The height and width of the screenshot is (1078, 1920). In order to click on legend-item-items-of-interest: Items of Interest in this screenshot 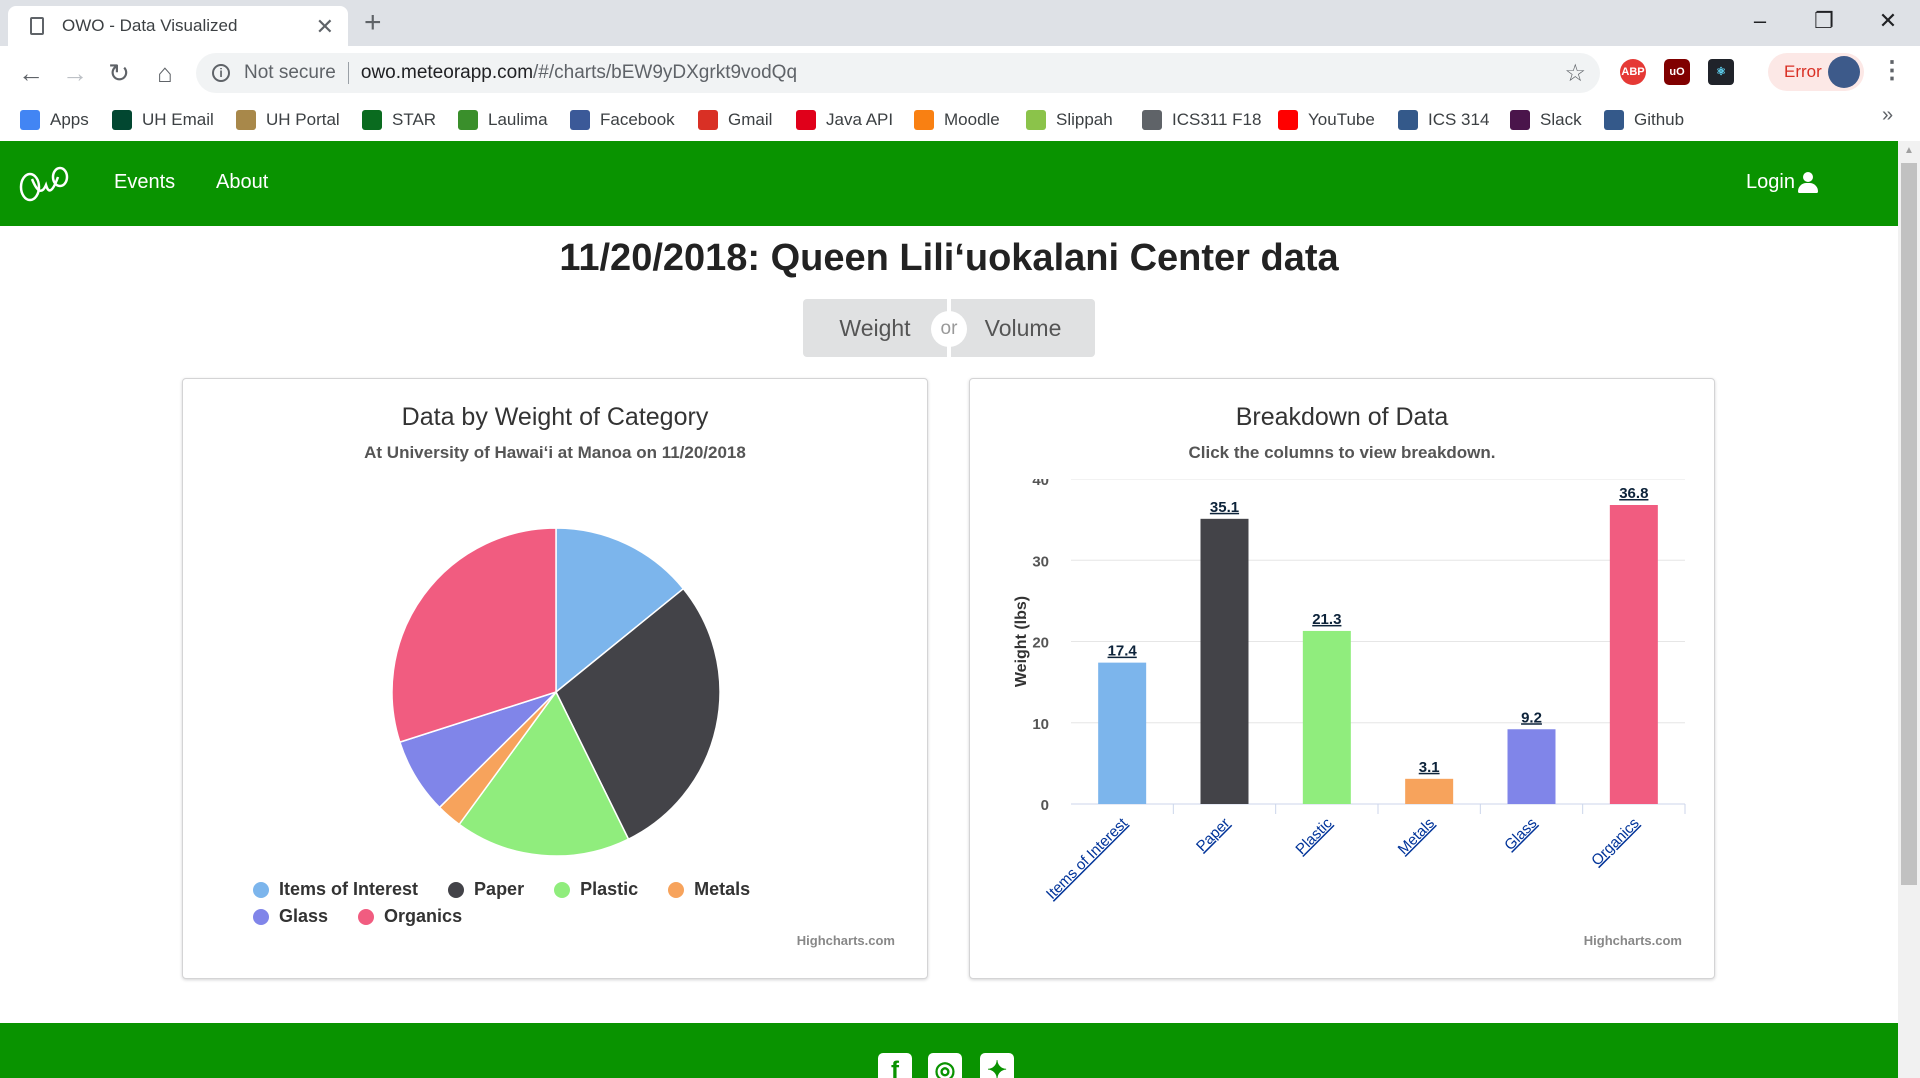, I will do `click(335, 889)`.